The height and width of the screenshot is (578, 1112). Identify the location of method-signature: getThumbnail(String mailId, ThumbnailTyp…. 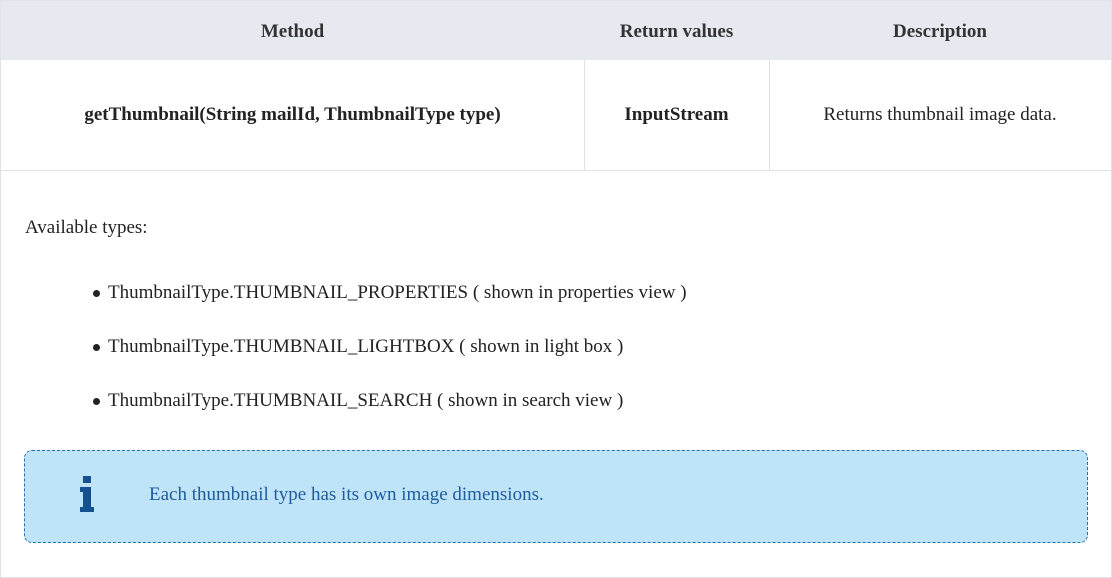
(292, 114).